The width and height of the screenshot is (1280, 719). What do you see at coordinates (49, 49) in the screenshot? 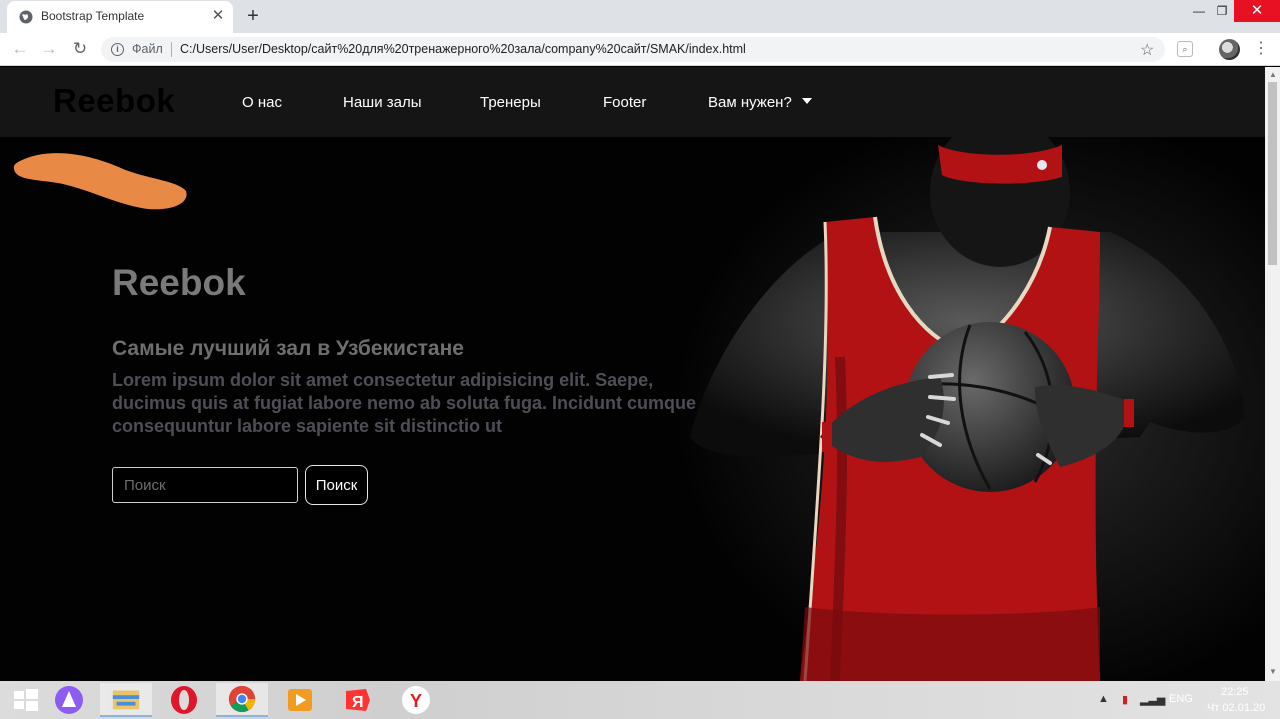
I see `forward-arrow-icon: →` at bounding box center [49, 49].